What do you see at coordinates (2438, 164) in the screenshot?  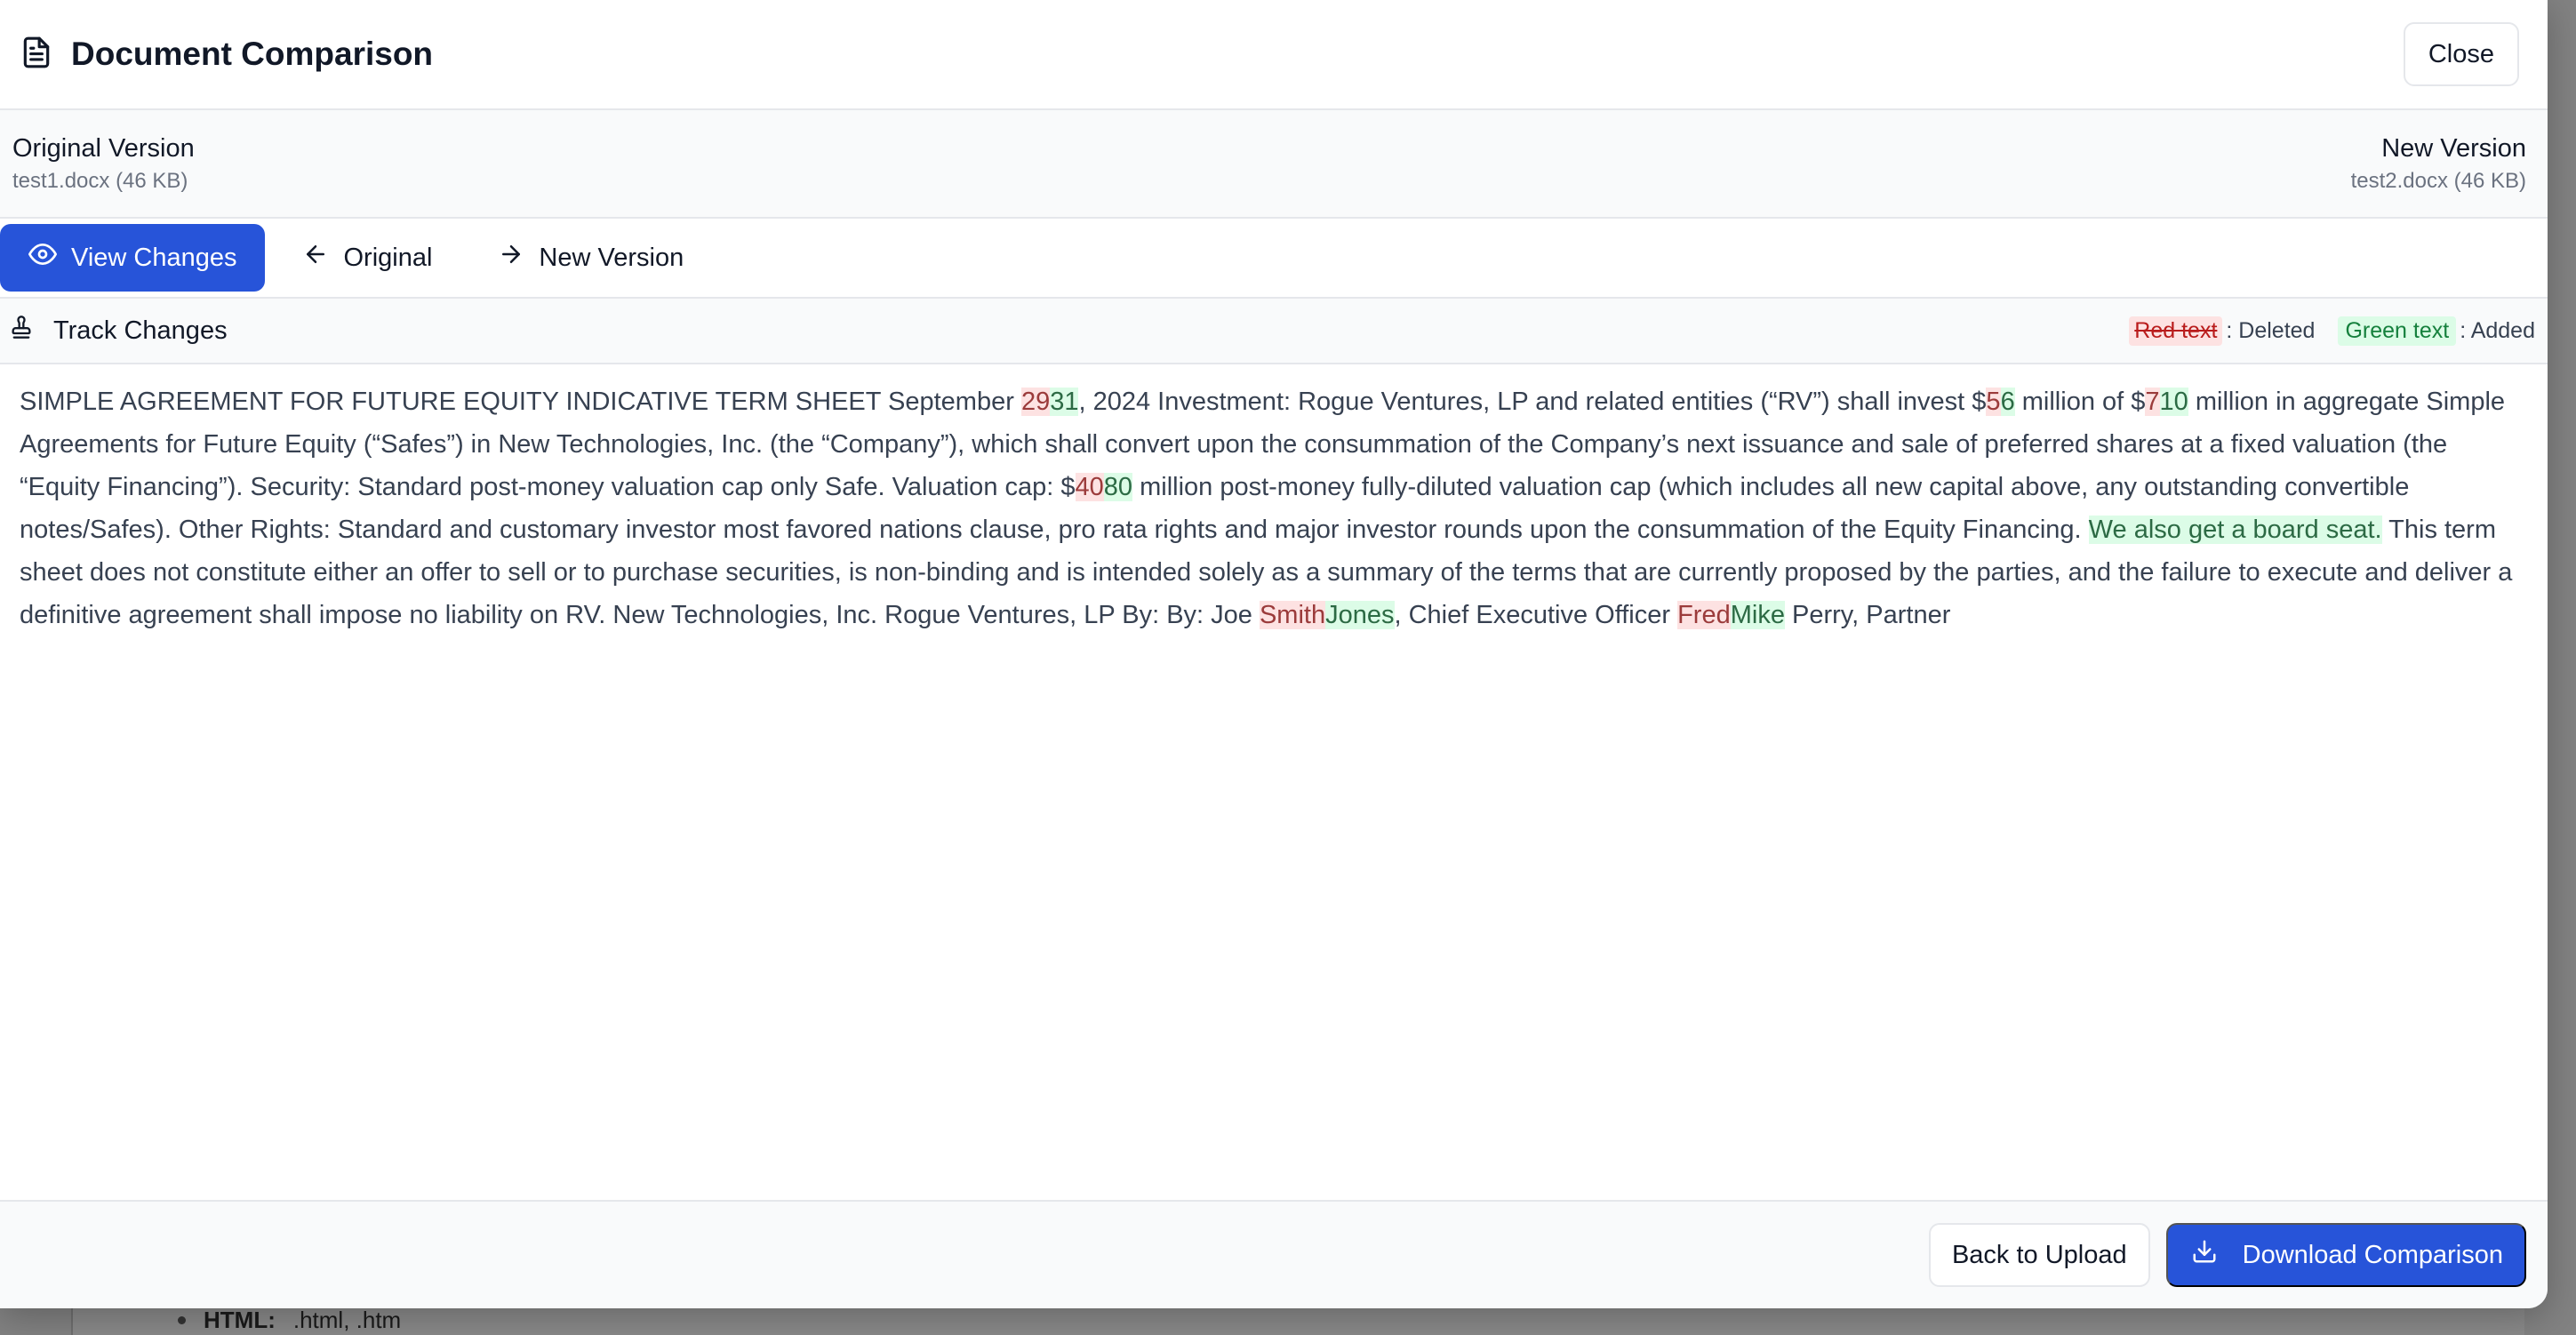 I see `new-version-info: New Version test2.docx (46 KB)` at bounding box center [2438, 164].